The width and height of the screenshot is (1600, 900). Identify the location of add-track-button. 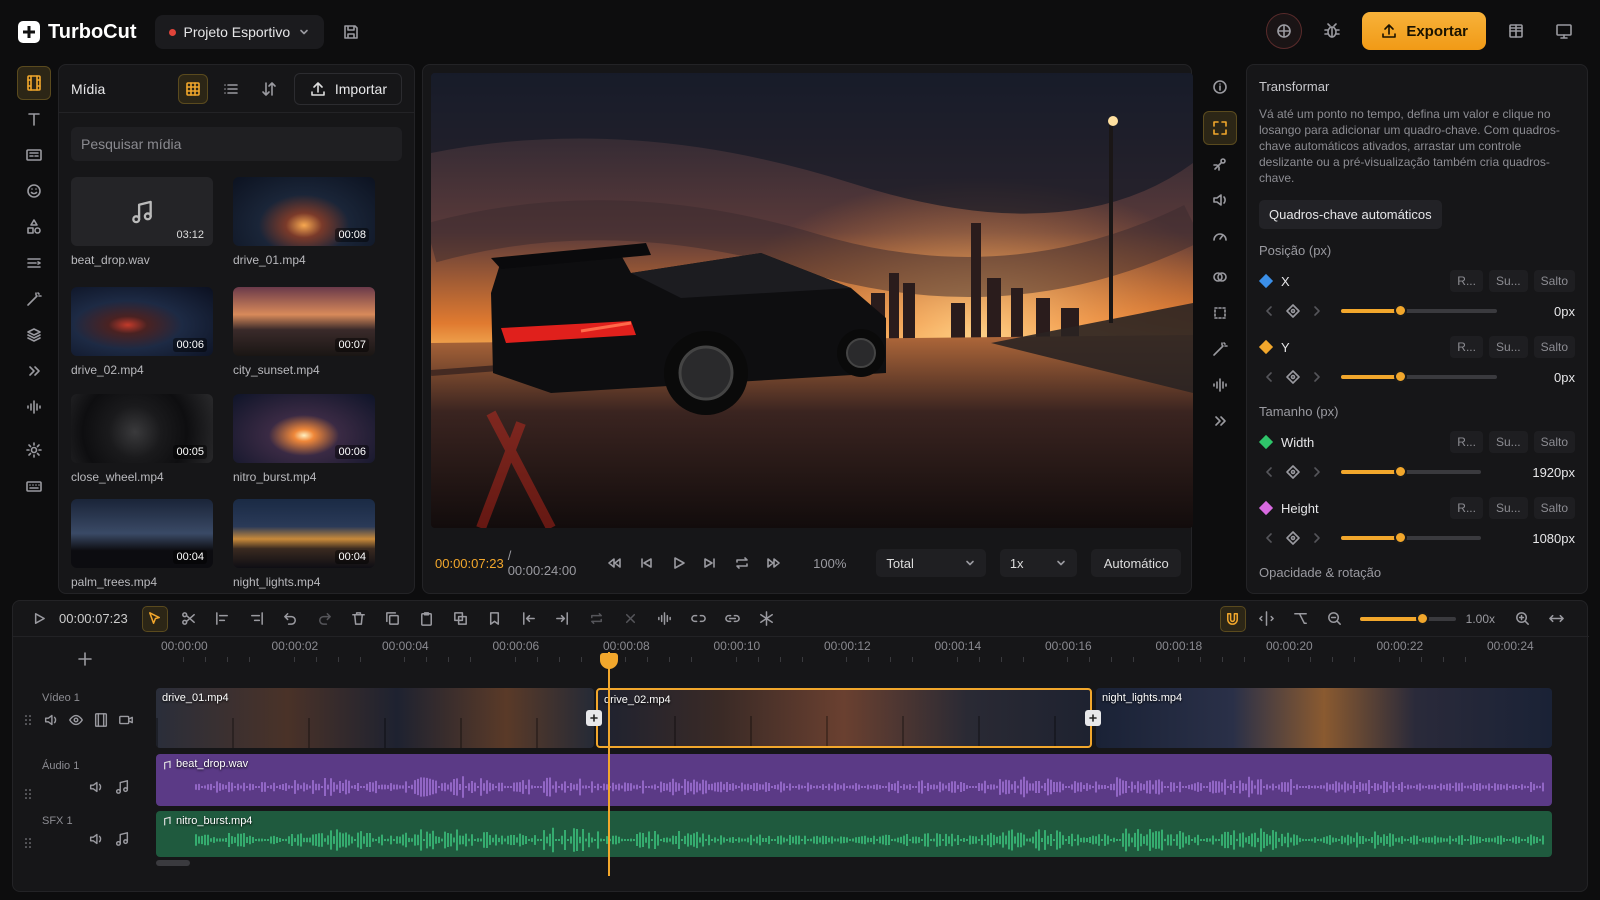
(85, 659).